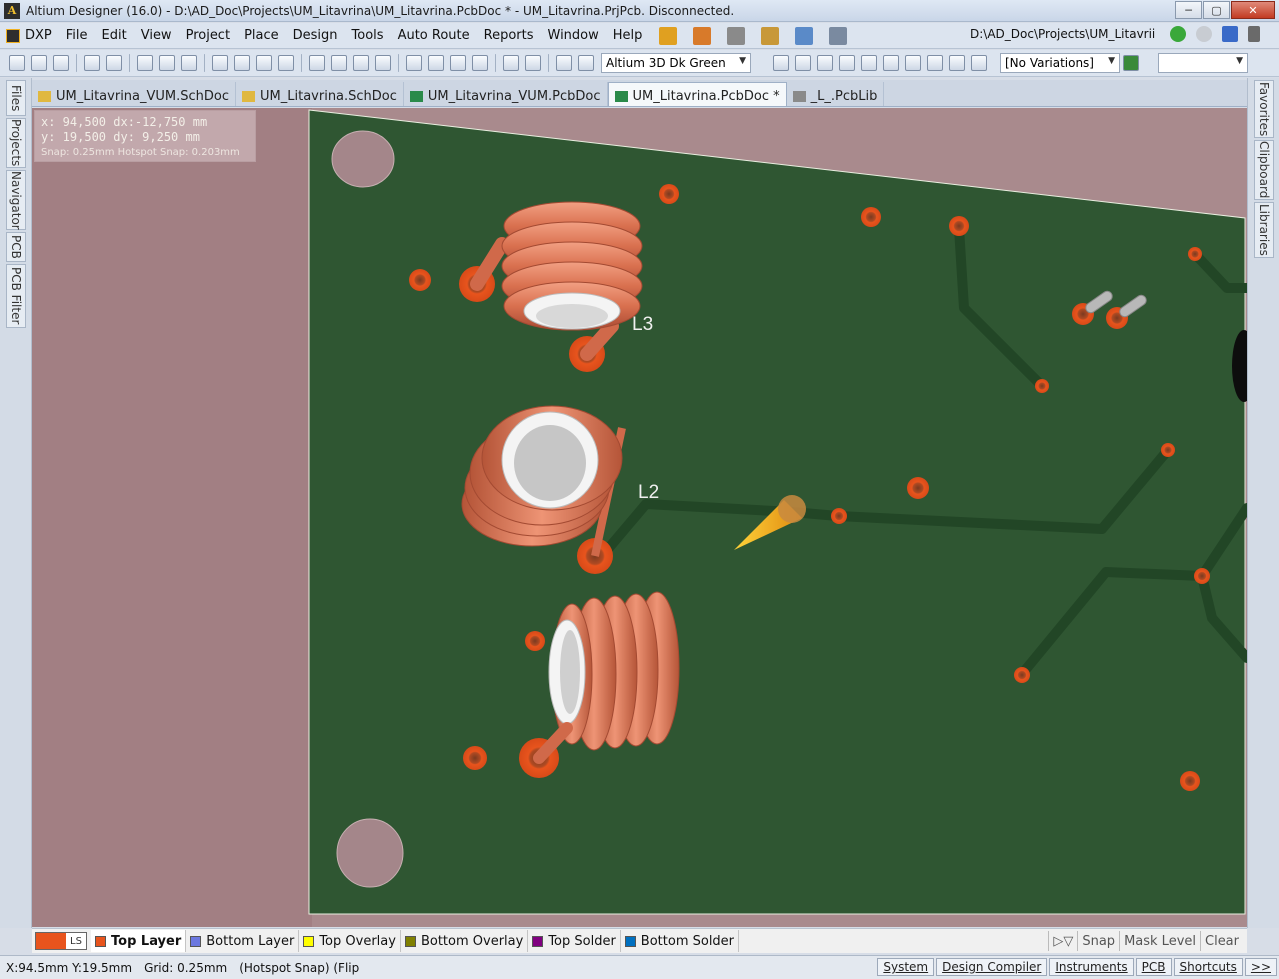 Image resolution: width=1279 pixels, height=979 pixels. What do you see at coordinates (702, 35) in the screenshot?
I see `align-icon` at bounding box center [702, 35].